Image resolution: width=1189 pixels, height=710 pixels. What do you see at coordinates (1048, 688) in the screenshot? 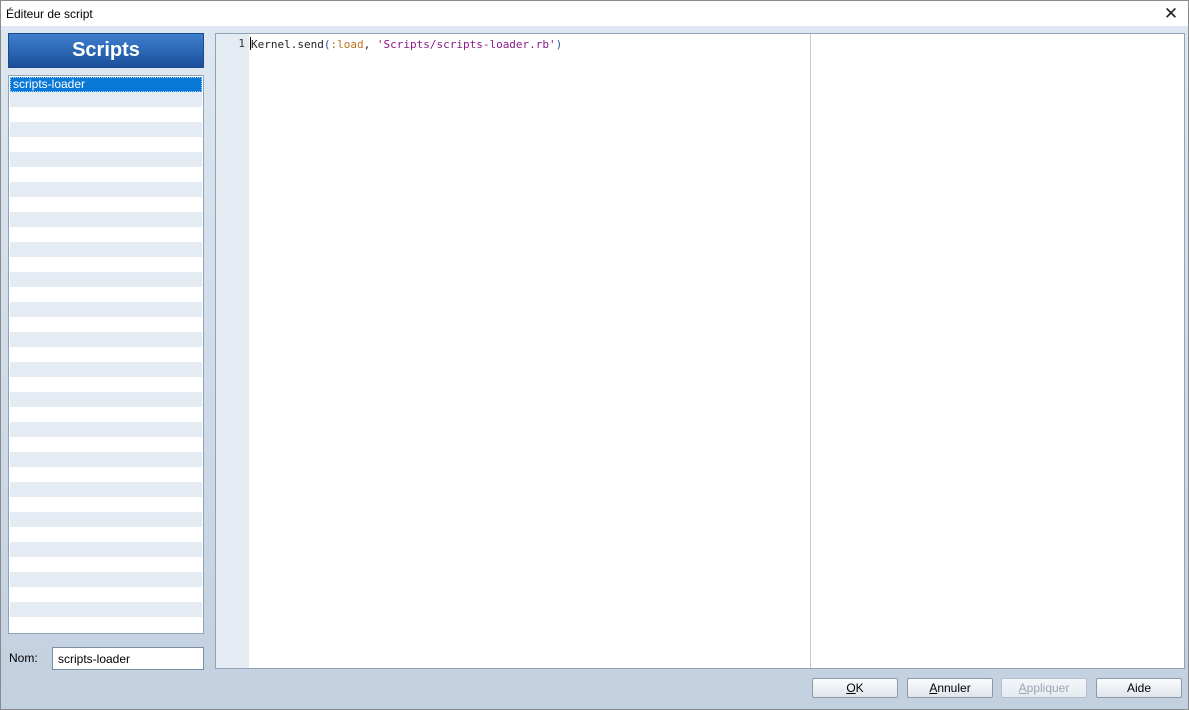
I see `apply-button-rest: ppliquer` at bounding box center [1048, 688].